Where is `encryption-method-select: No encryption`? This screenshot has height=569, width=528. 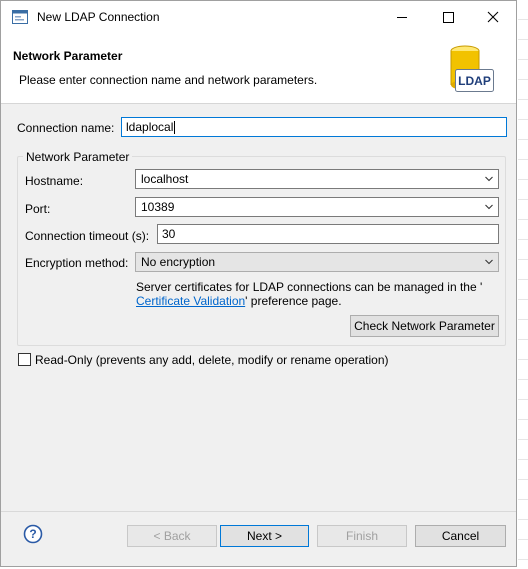 encryption-method-select: No encryption is located at coordinates (317, 262).